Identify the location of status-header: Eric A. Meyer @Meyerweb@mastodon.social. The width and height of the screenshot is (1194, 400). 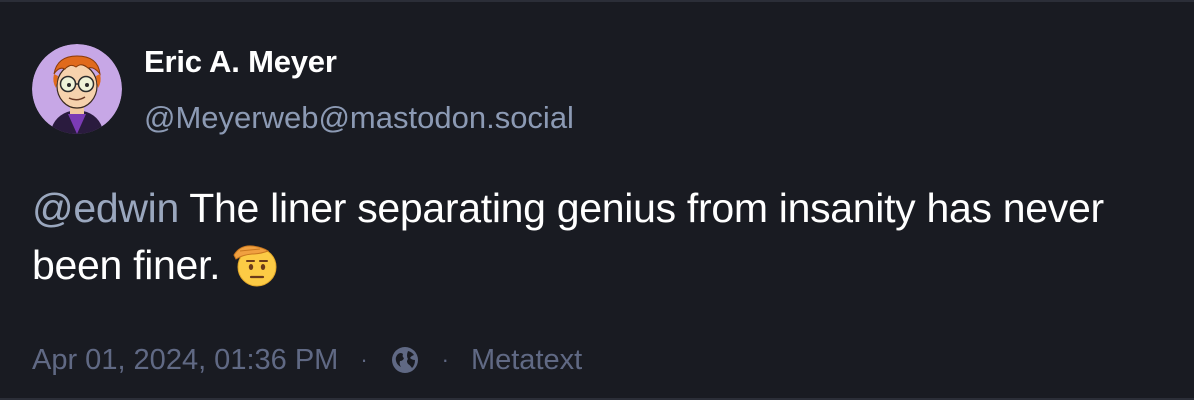
(303, 90).